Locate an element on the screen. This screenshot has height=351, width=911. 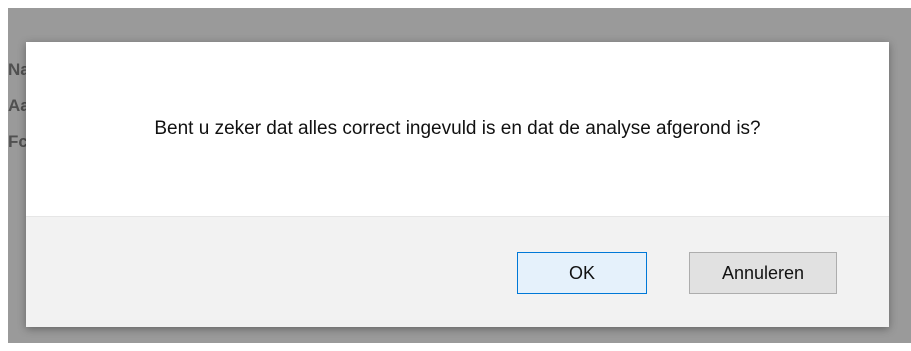
cancel-button: Annuleren is located at coordinates (763, 273).